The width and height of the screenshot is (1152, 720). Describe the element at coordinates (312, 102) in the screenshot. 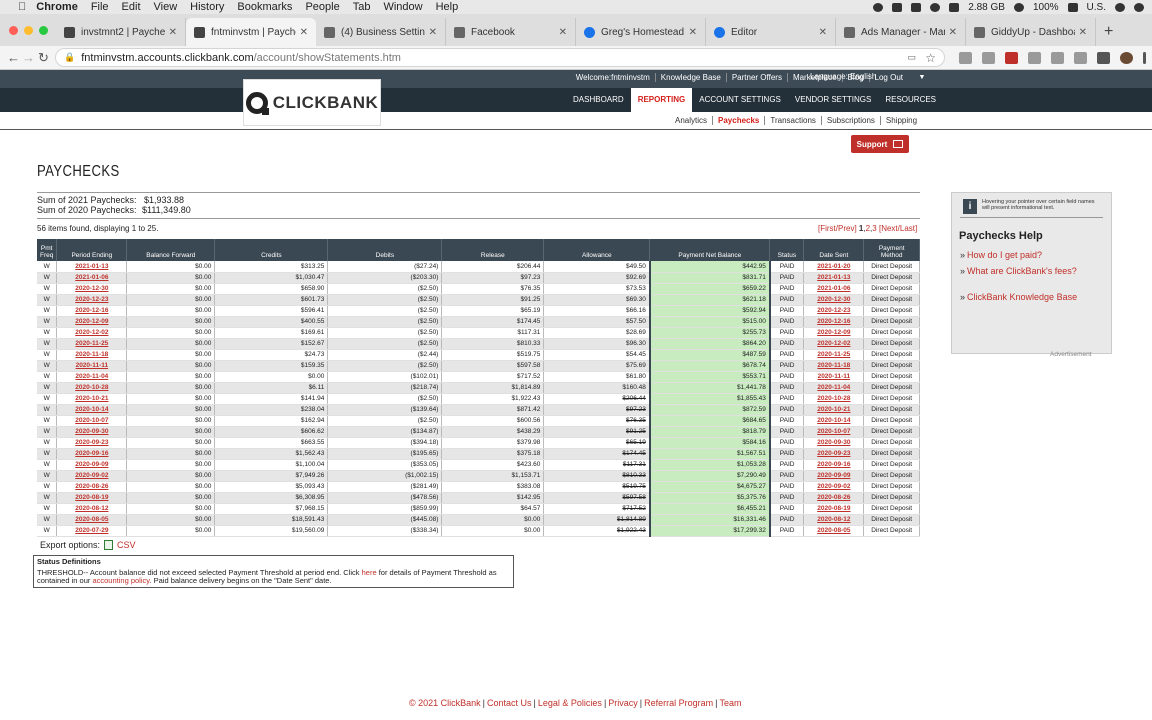

I see `clickbank-logo: CLICKBANK` at that location.